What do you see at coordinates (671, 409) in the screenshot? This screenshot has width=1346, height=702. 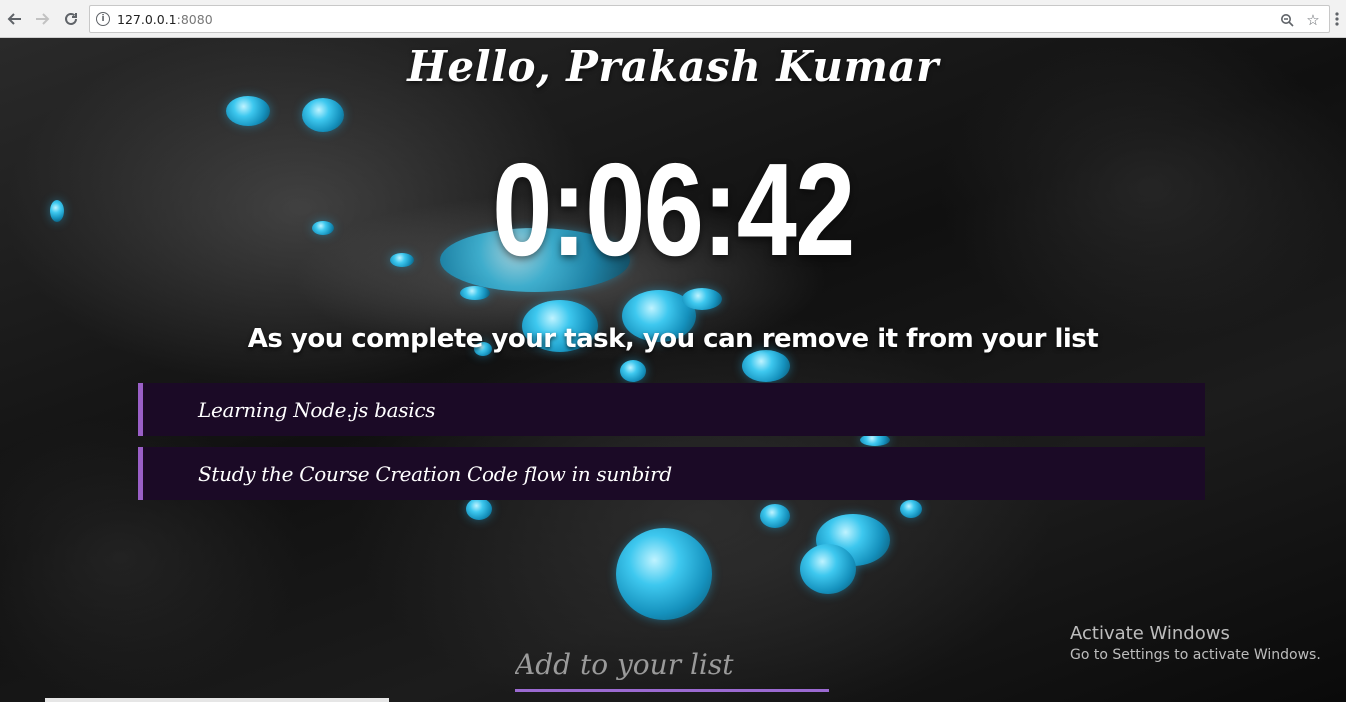 I see `task-item: Learning Node.js basics` at bounding box center [671, 409].